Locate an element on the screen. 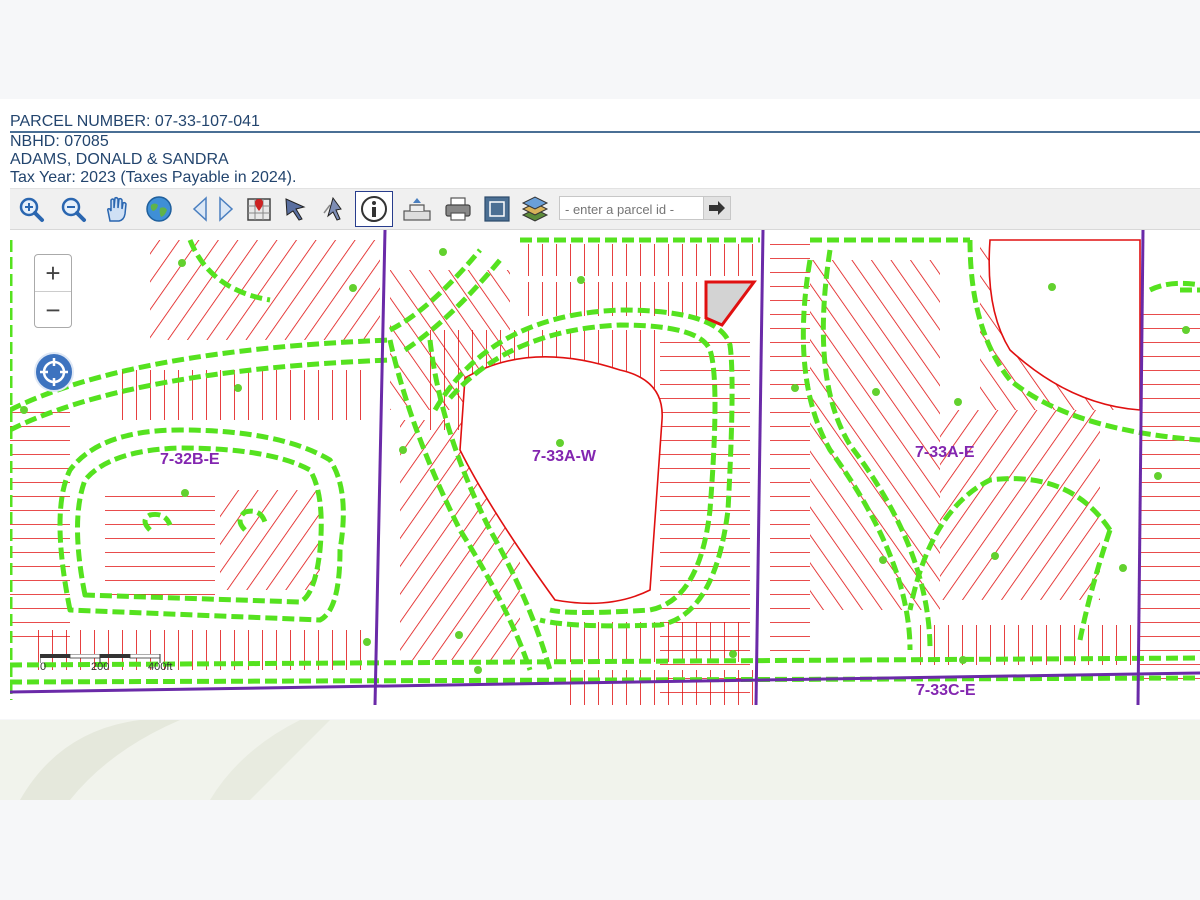 Image resolution: width=1200 pixels, height=900 pixels. zoom-out-icon is located at coordinates (73, 209).